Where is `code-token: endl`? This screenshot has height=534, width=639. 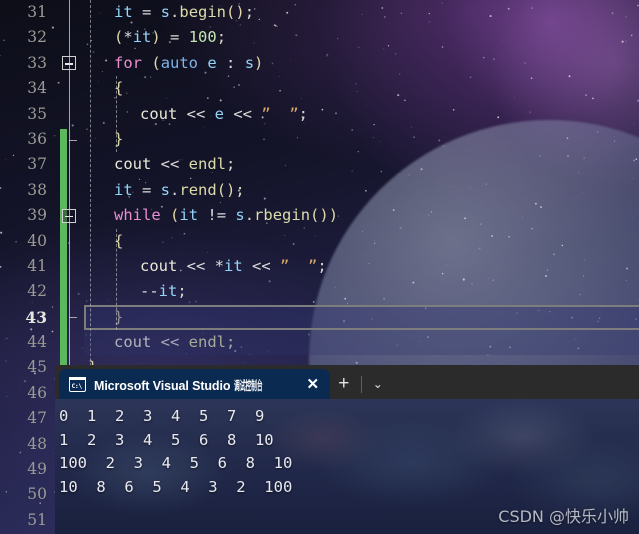
code-token: endl is located at coordinates (207, 164).